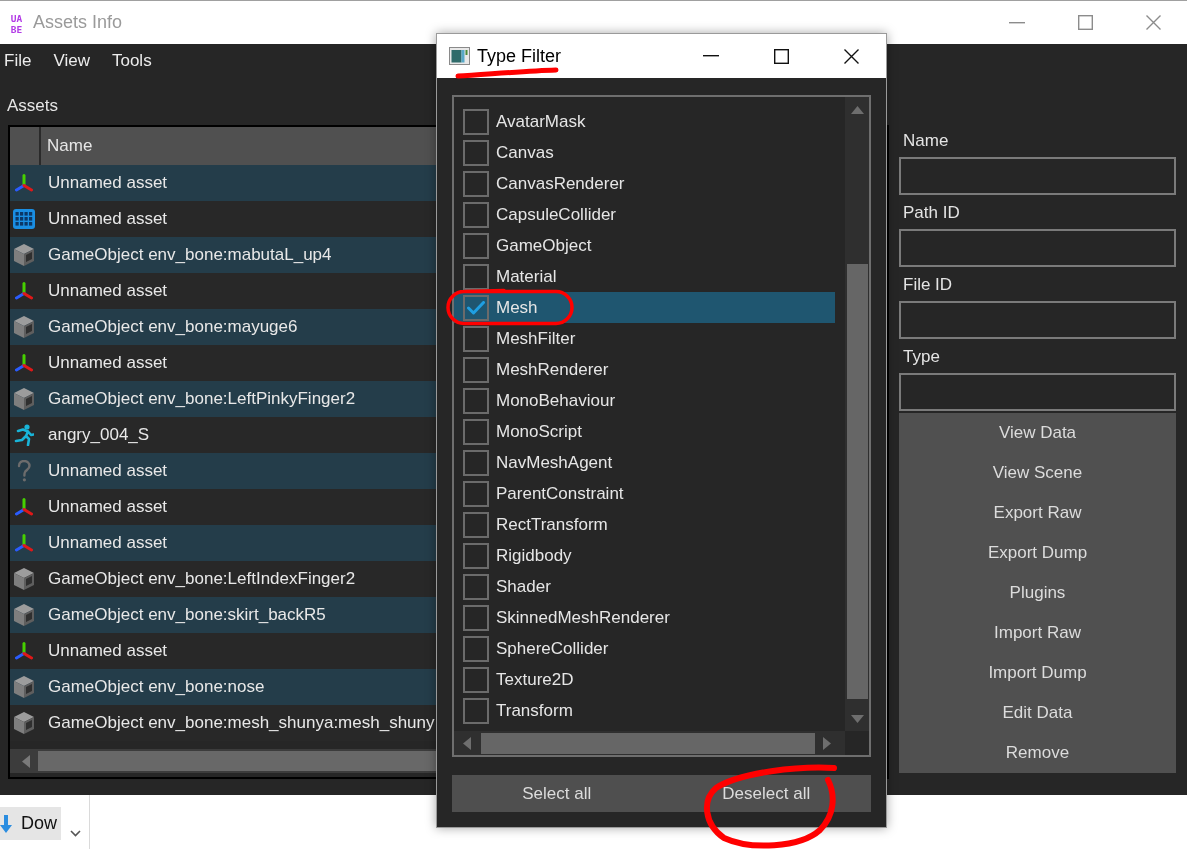 The height and width of the screenshot is (849, 1187). What do you see at coordinates (927, 285) in the screenshot?
I see `field-label: File ID` at bounding box center [927, 285].